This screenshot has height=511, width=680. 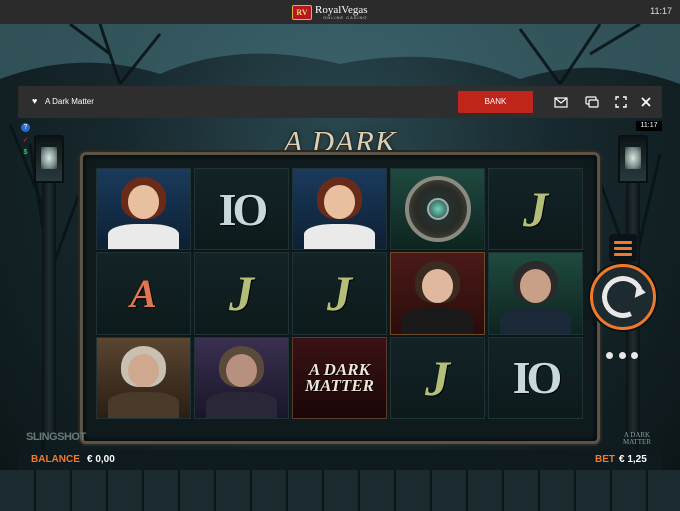 I want to click on symbol-logo: A DARK MATTER, so click(x=339, y=377).